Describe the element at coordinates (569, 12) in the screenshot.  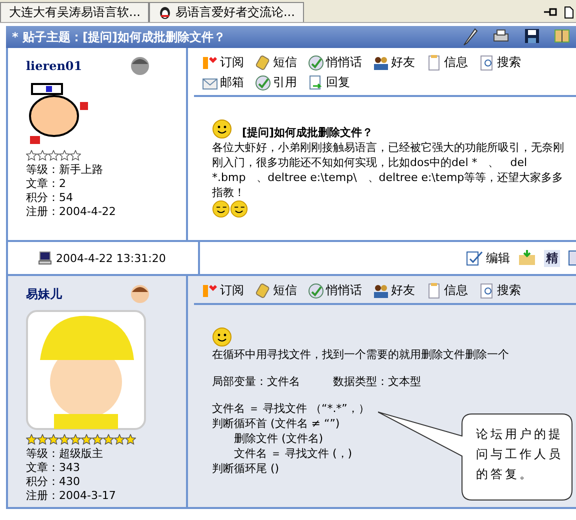
I see `page-icon` at that location.